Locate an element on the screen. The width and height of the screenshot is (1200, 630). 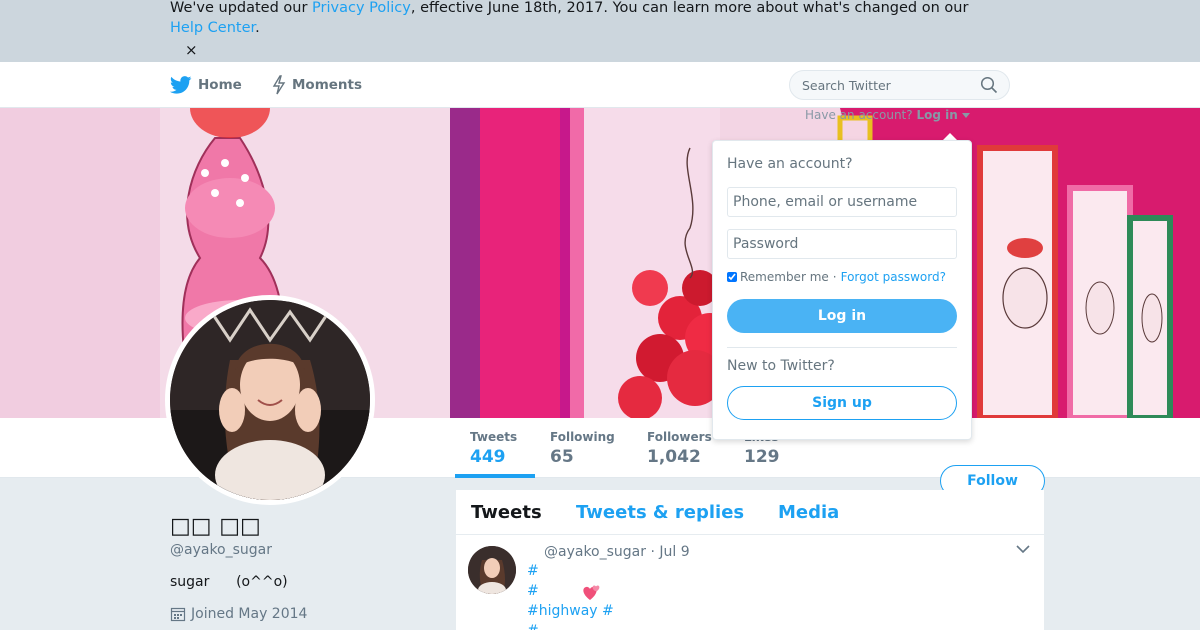
top-nav: Home Moments is located at coordinates (600, 85).